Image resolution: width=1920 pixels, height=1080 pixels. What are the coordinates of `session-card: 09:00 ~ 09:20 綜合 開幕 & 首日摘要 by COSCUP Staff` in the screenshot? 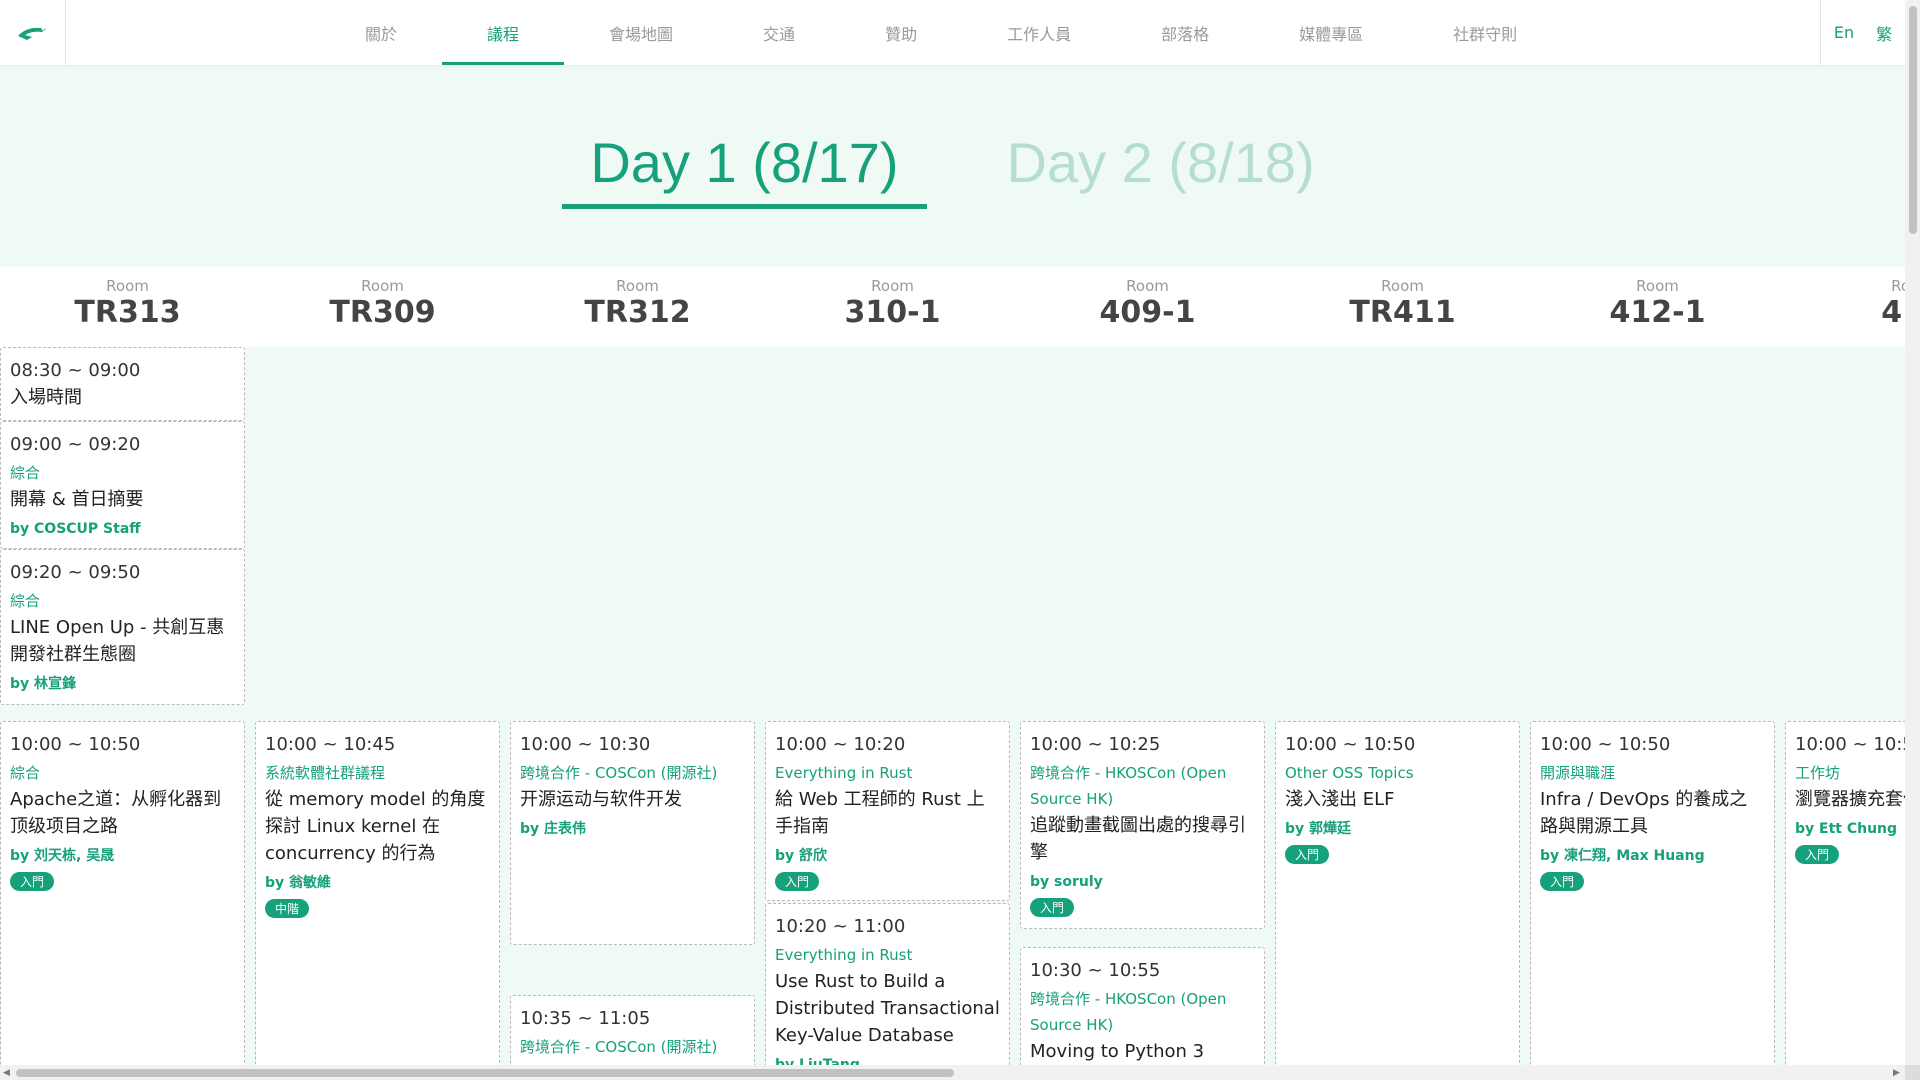 It's located at (122, 485).